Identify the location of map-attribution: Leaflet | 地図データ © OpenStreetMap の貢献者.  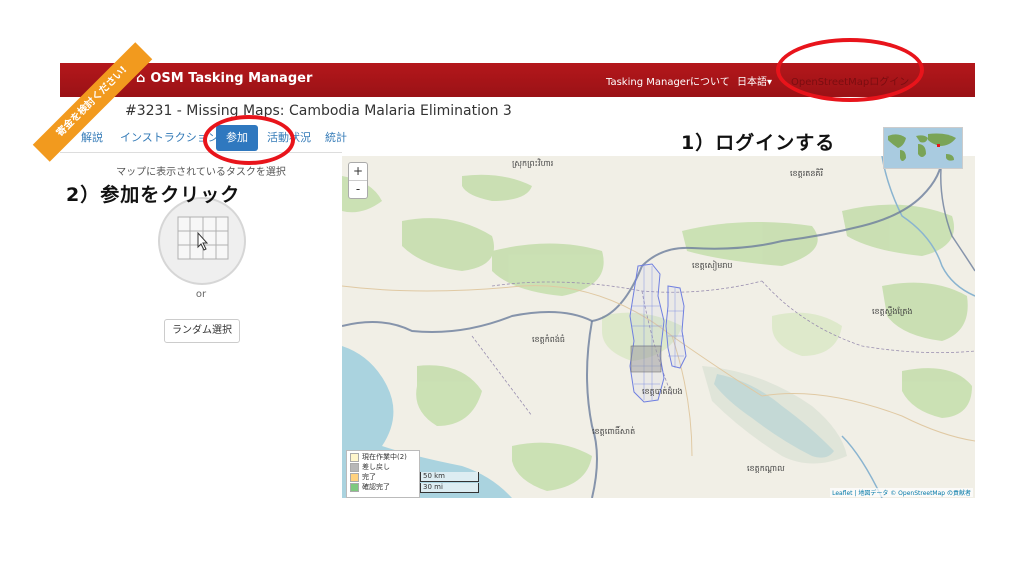
(901, 492).